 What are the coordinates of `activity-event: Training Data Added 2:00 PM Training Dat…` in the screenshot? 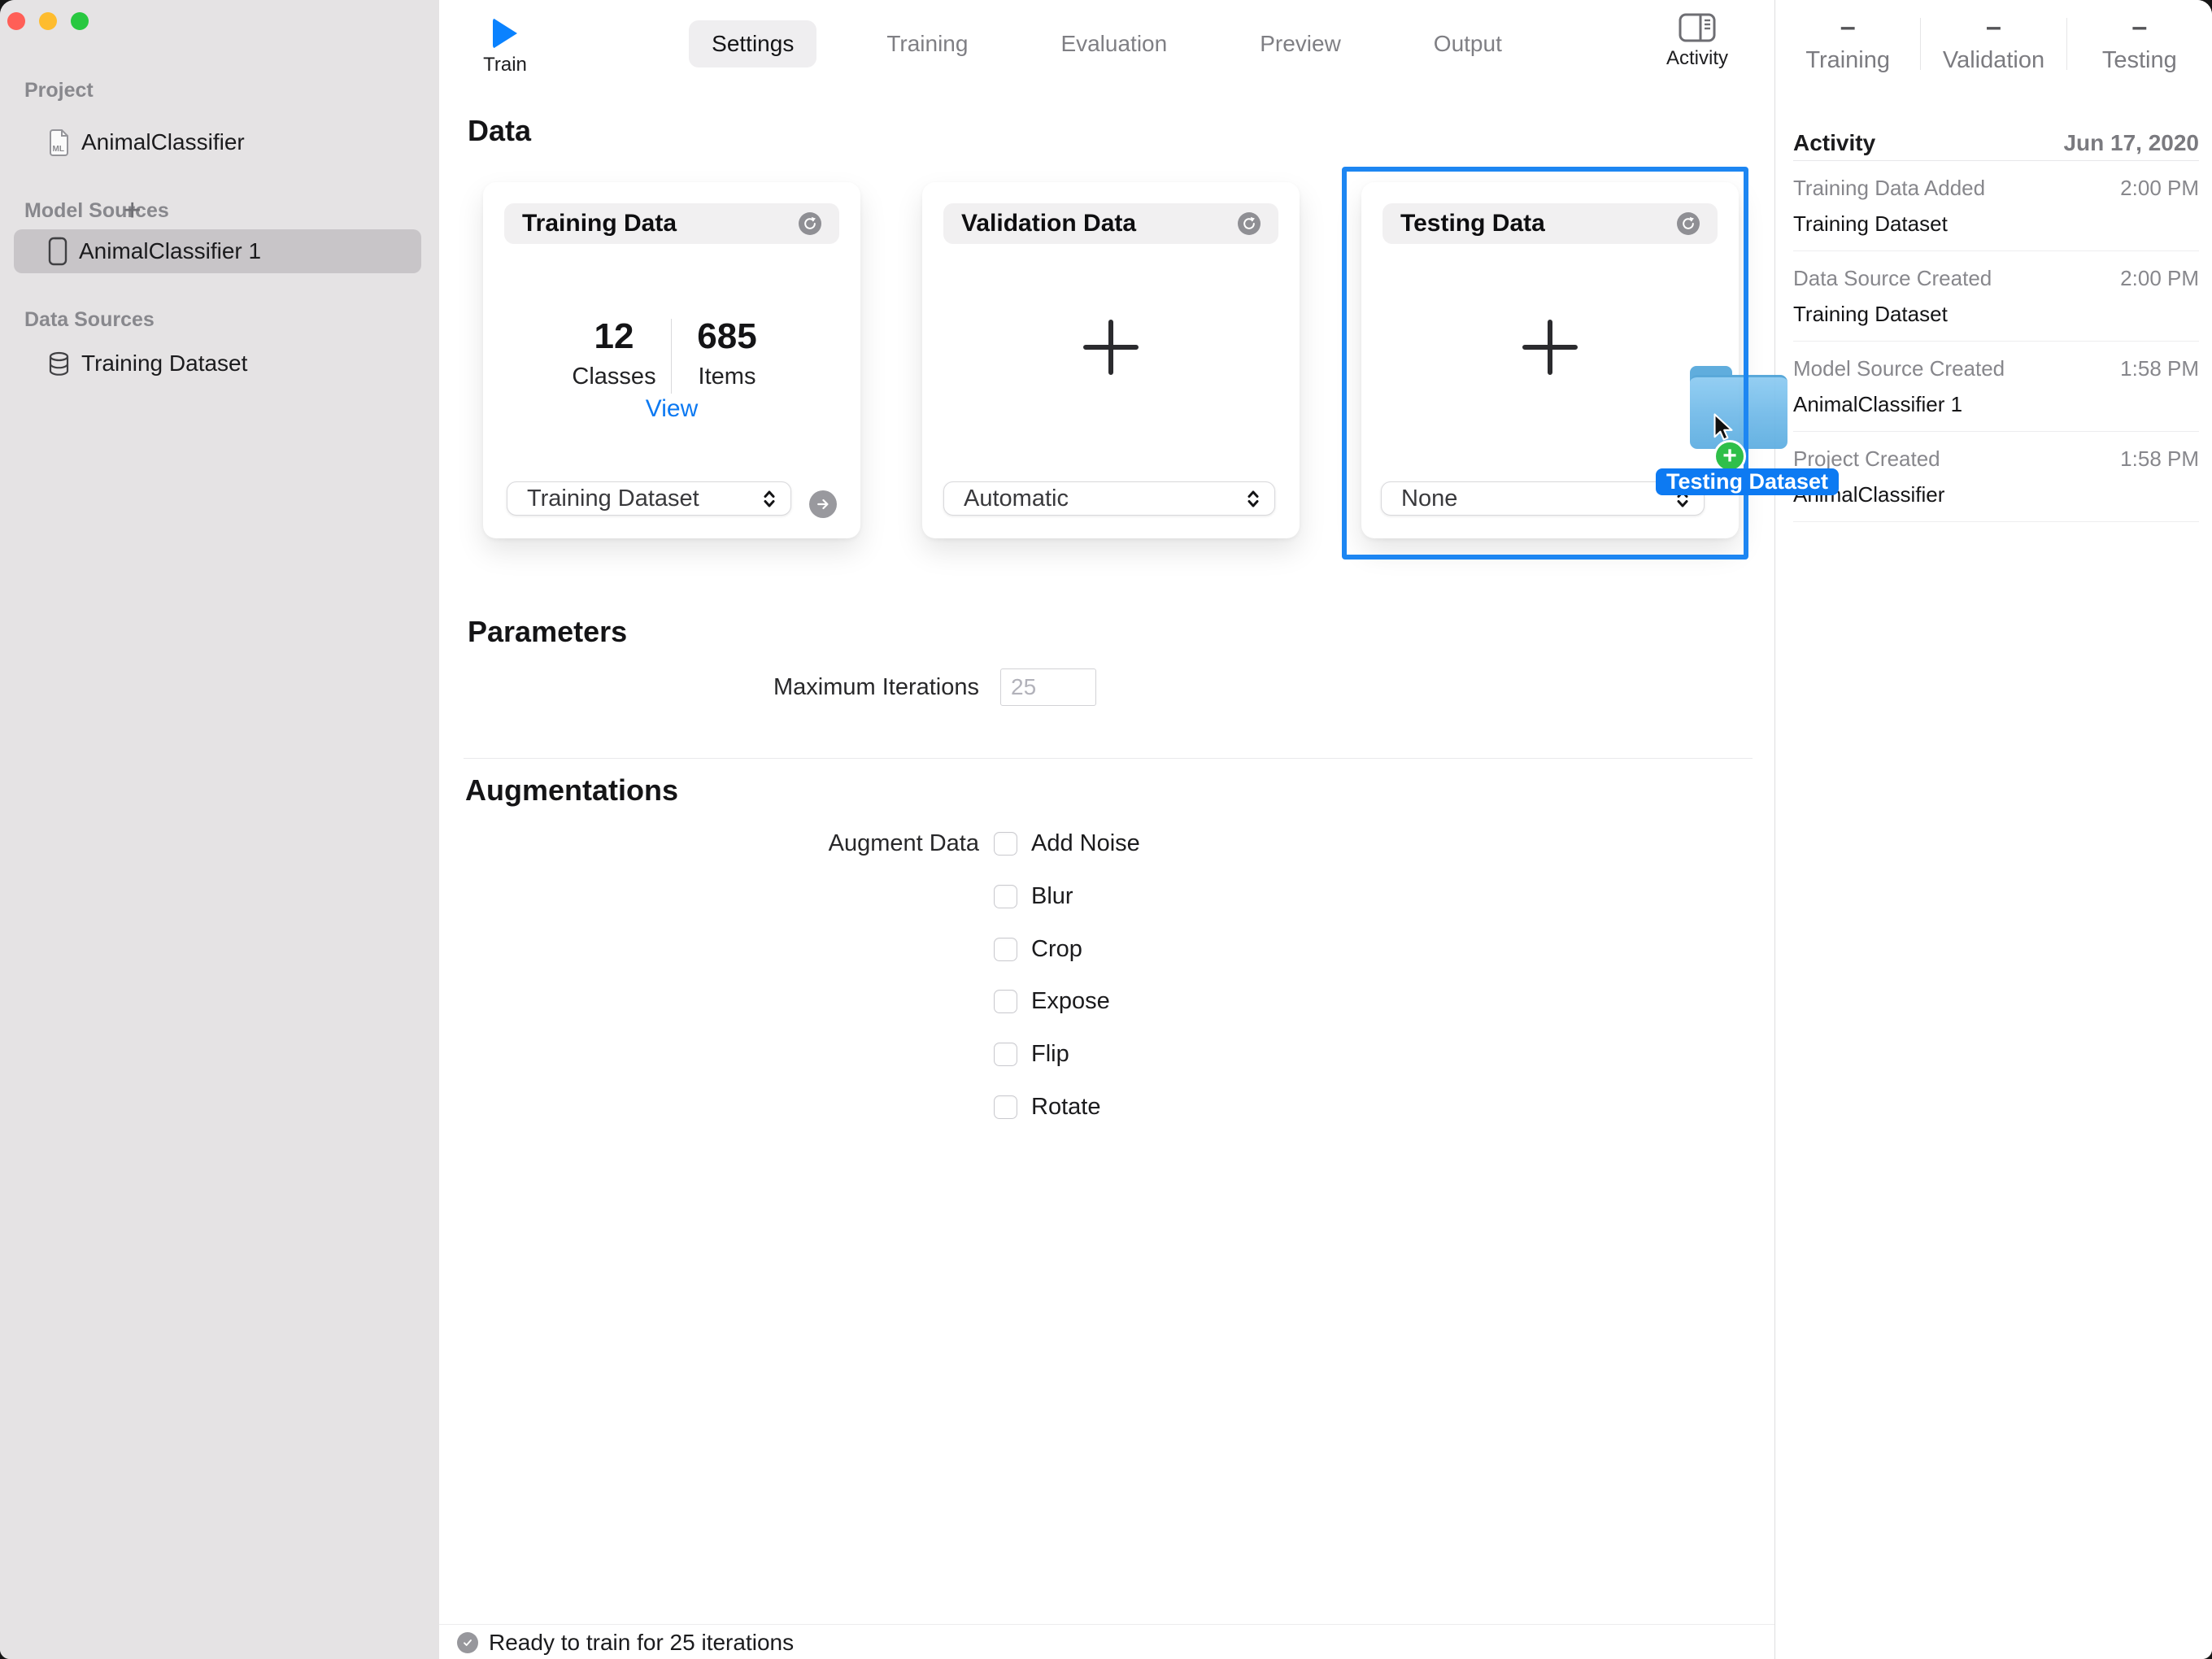 It's located at (1996, 206).